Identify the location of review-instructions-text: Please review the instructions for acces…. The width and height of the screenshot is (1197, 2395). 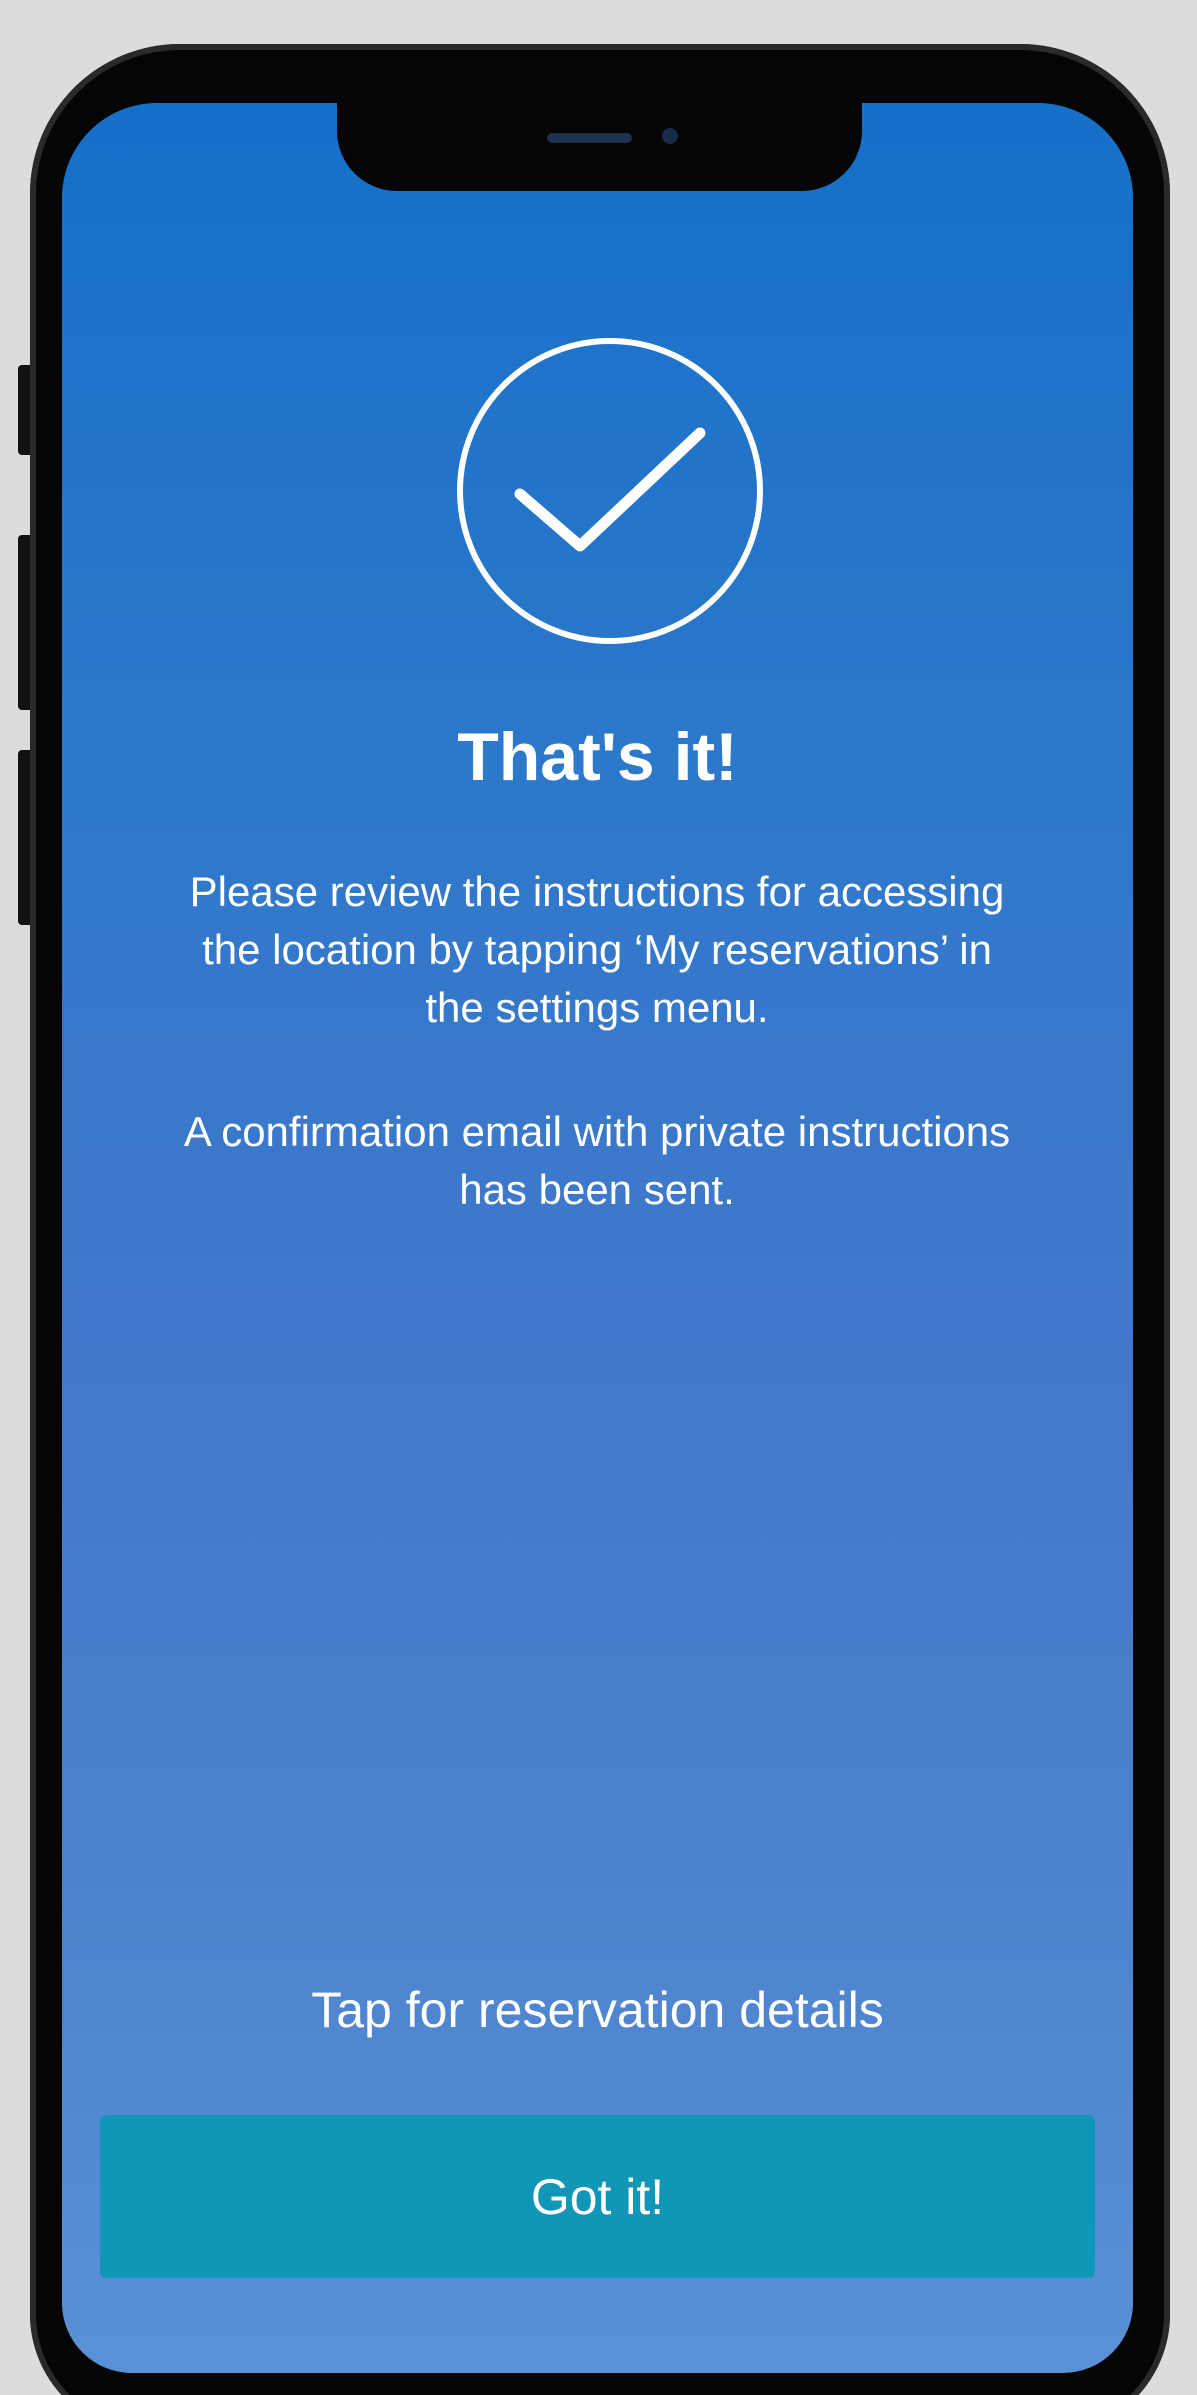
(597, 949).